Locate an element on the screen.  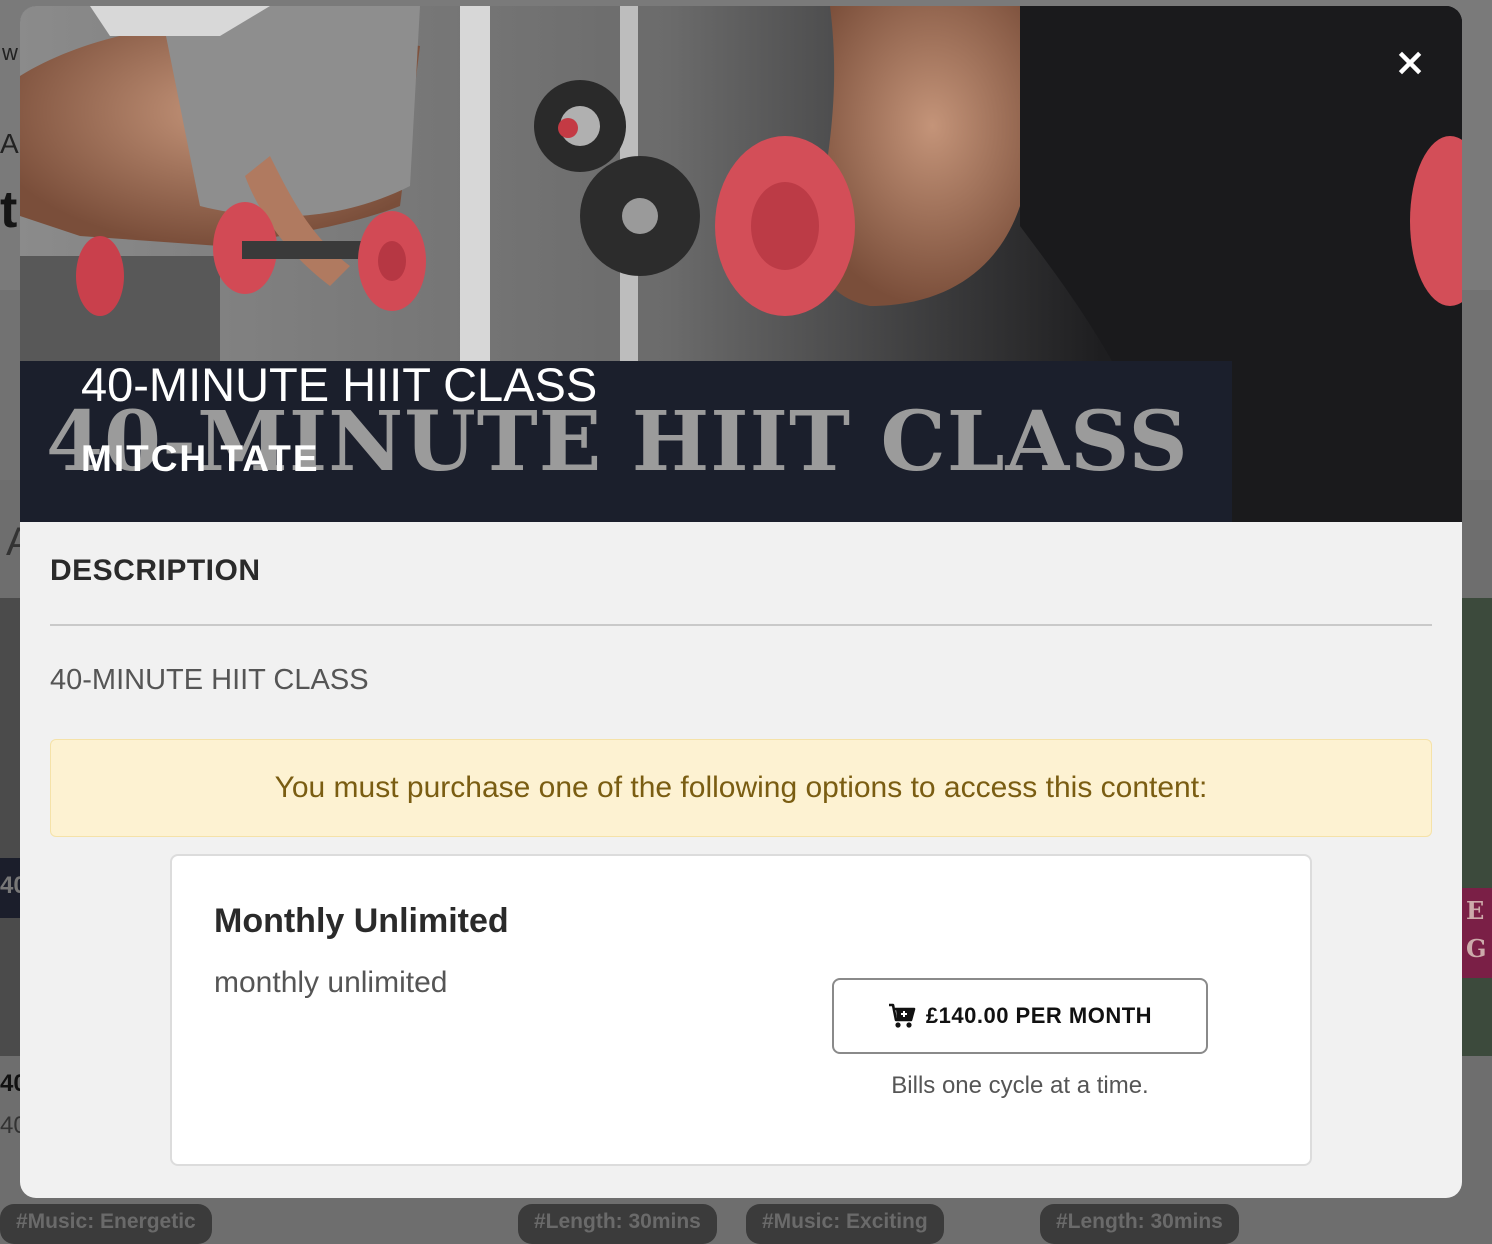
instructor-name: MITCH TATE is located at coordinates (200, 458).